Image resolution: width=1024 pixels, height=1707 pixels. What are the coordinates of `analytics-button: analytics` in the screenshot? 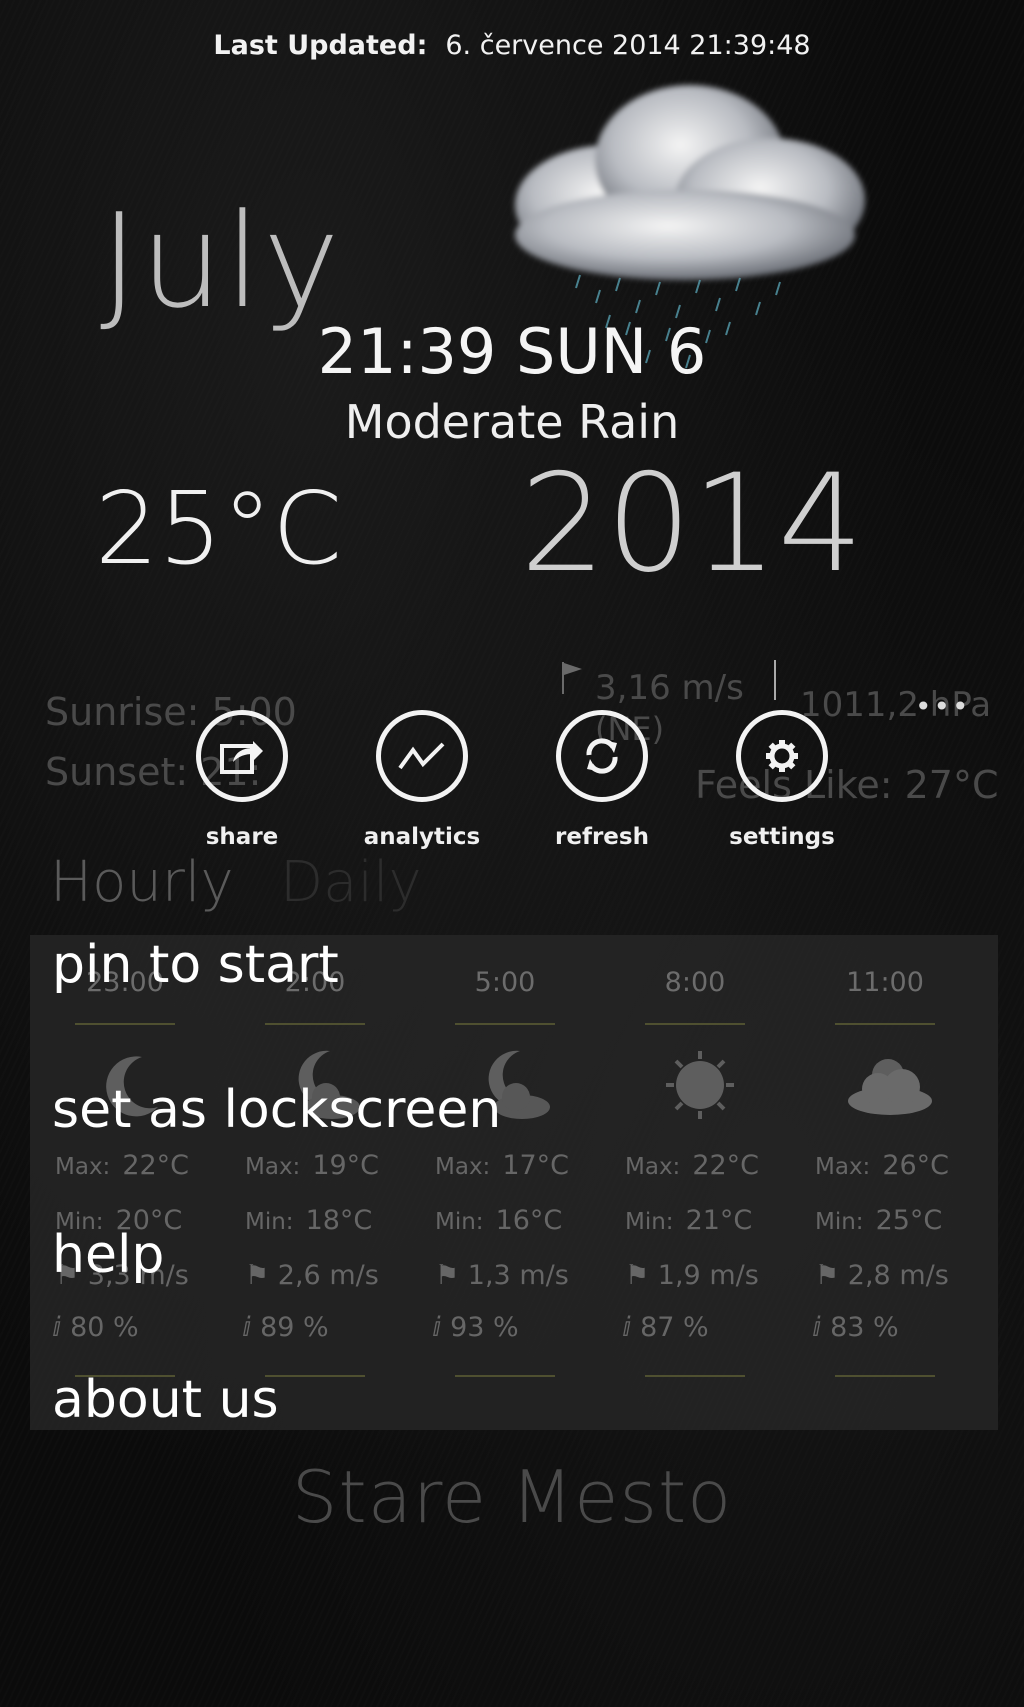 It's located at (422, 780).